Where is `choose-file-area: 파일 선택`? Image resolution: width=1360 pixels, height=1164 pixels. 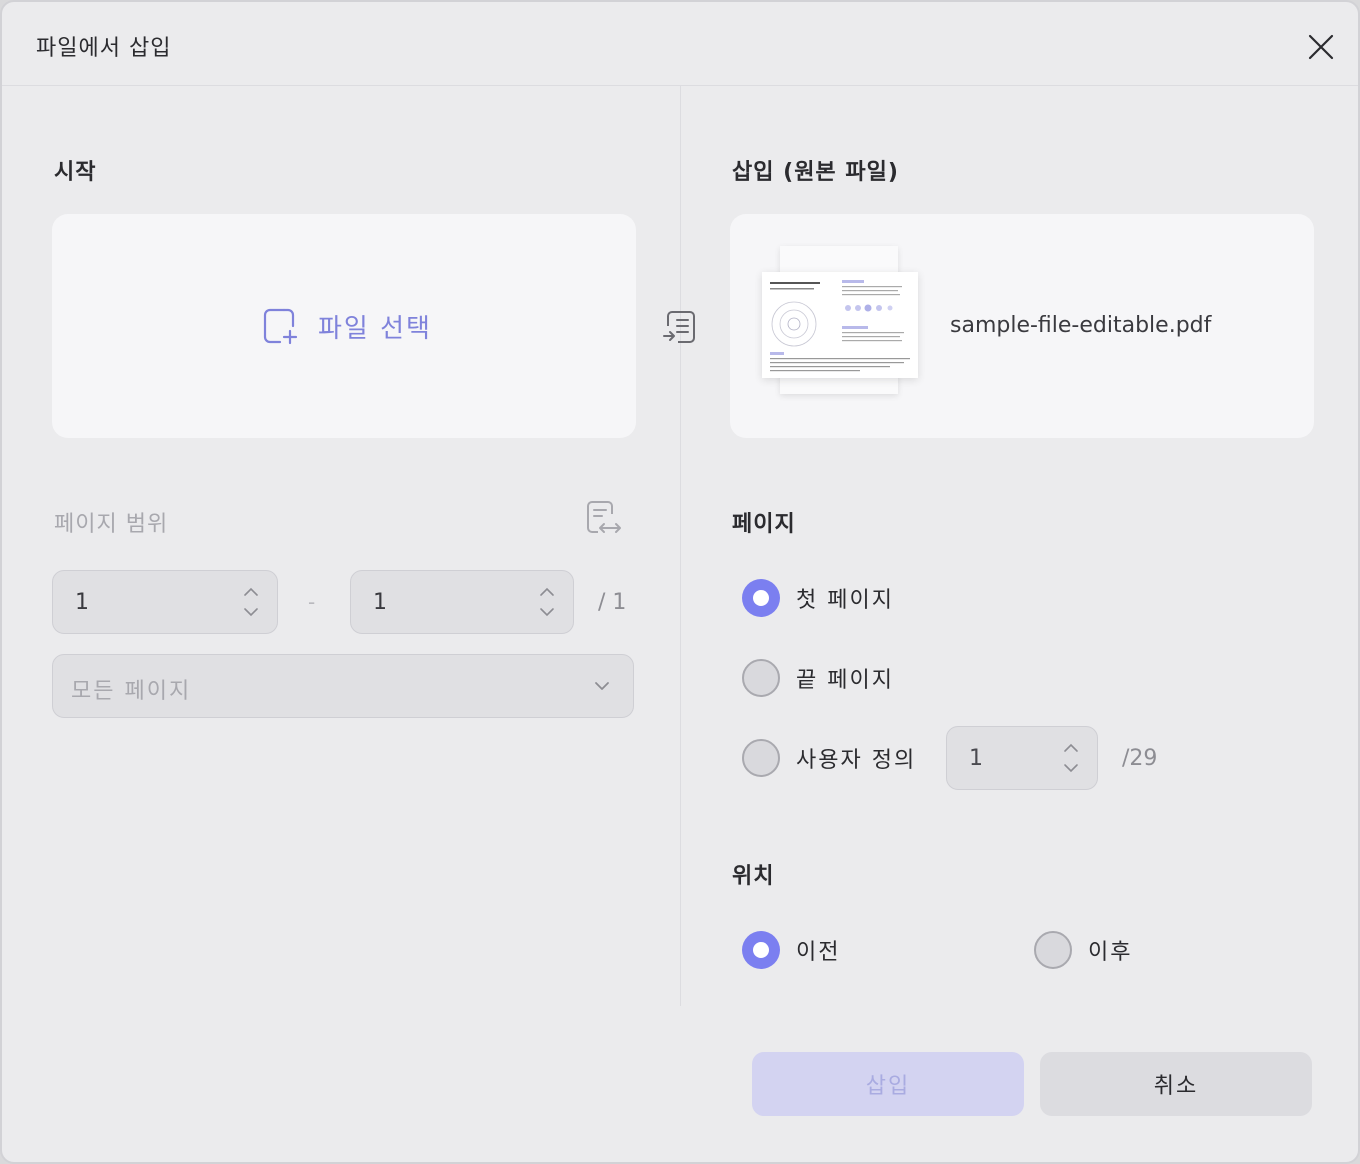 choose-file-area: 파일 선택 is located at coordinates (344, 326).